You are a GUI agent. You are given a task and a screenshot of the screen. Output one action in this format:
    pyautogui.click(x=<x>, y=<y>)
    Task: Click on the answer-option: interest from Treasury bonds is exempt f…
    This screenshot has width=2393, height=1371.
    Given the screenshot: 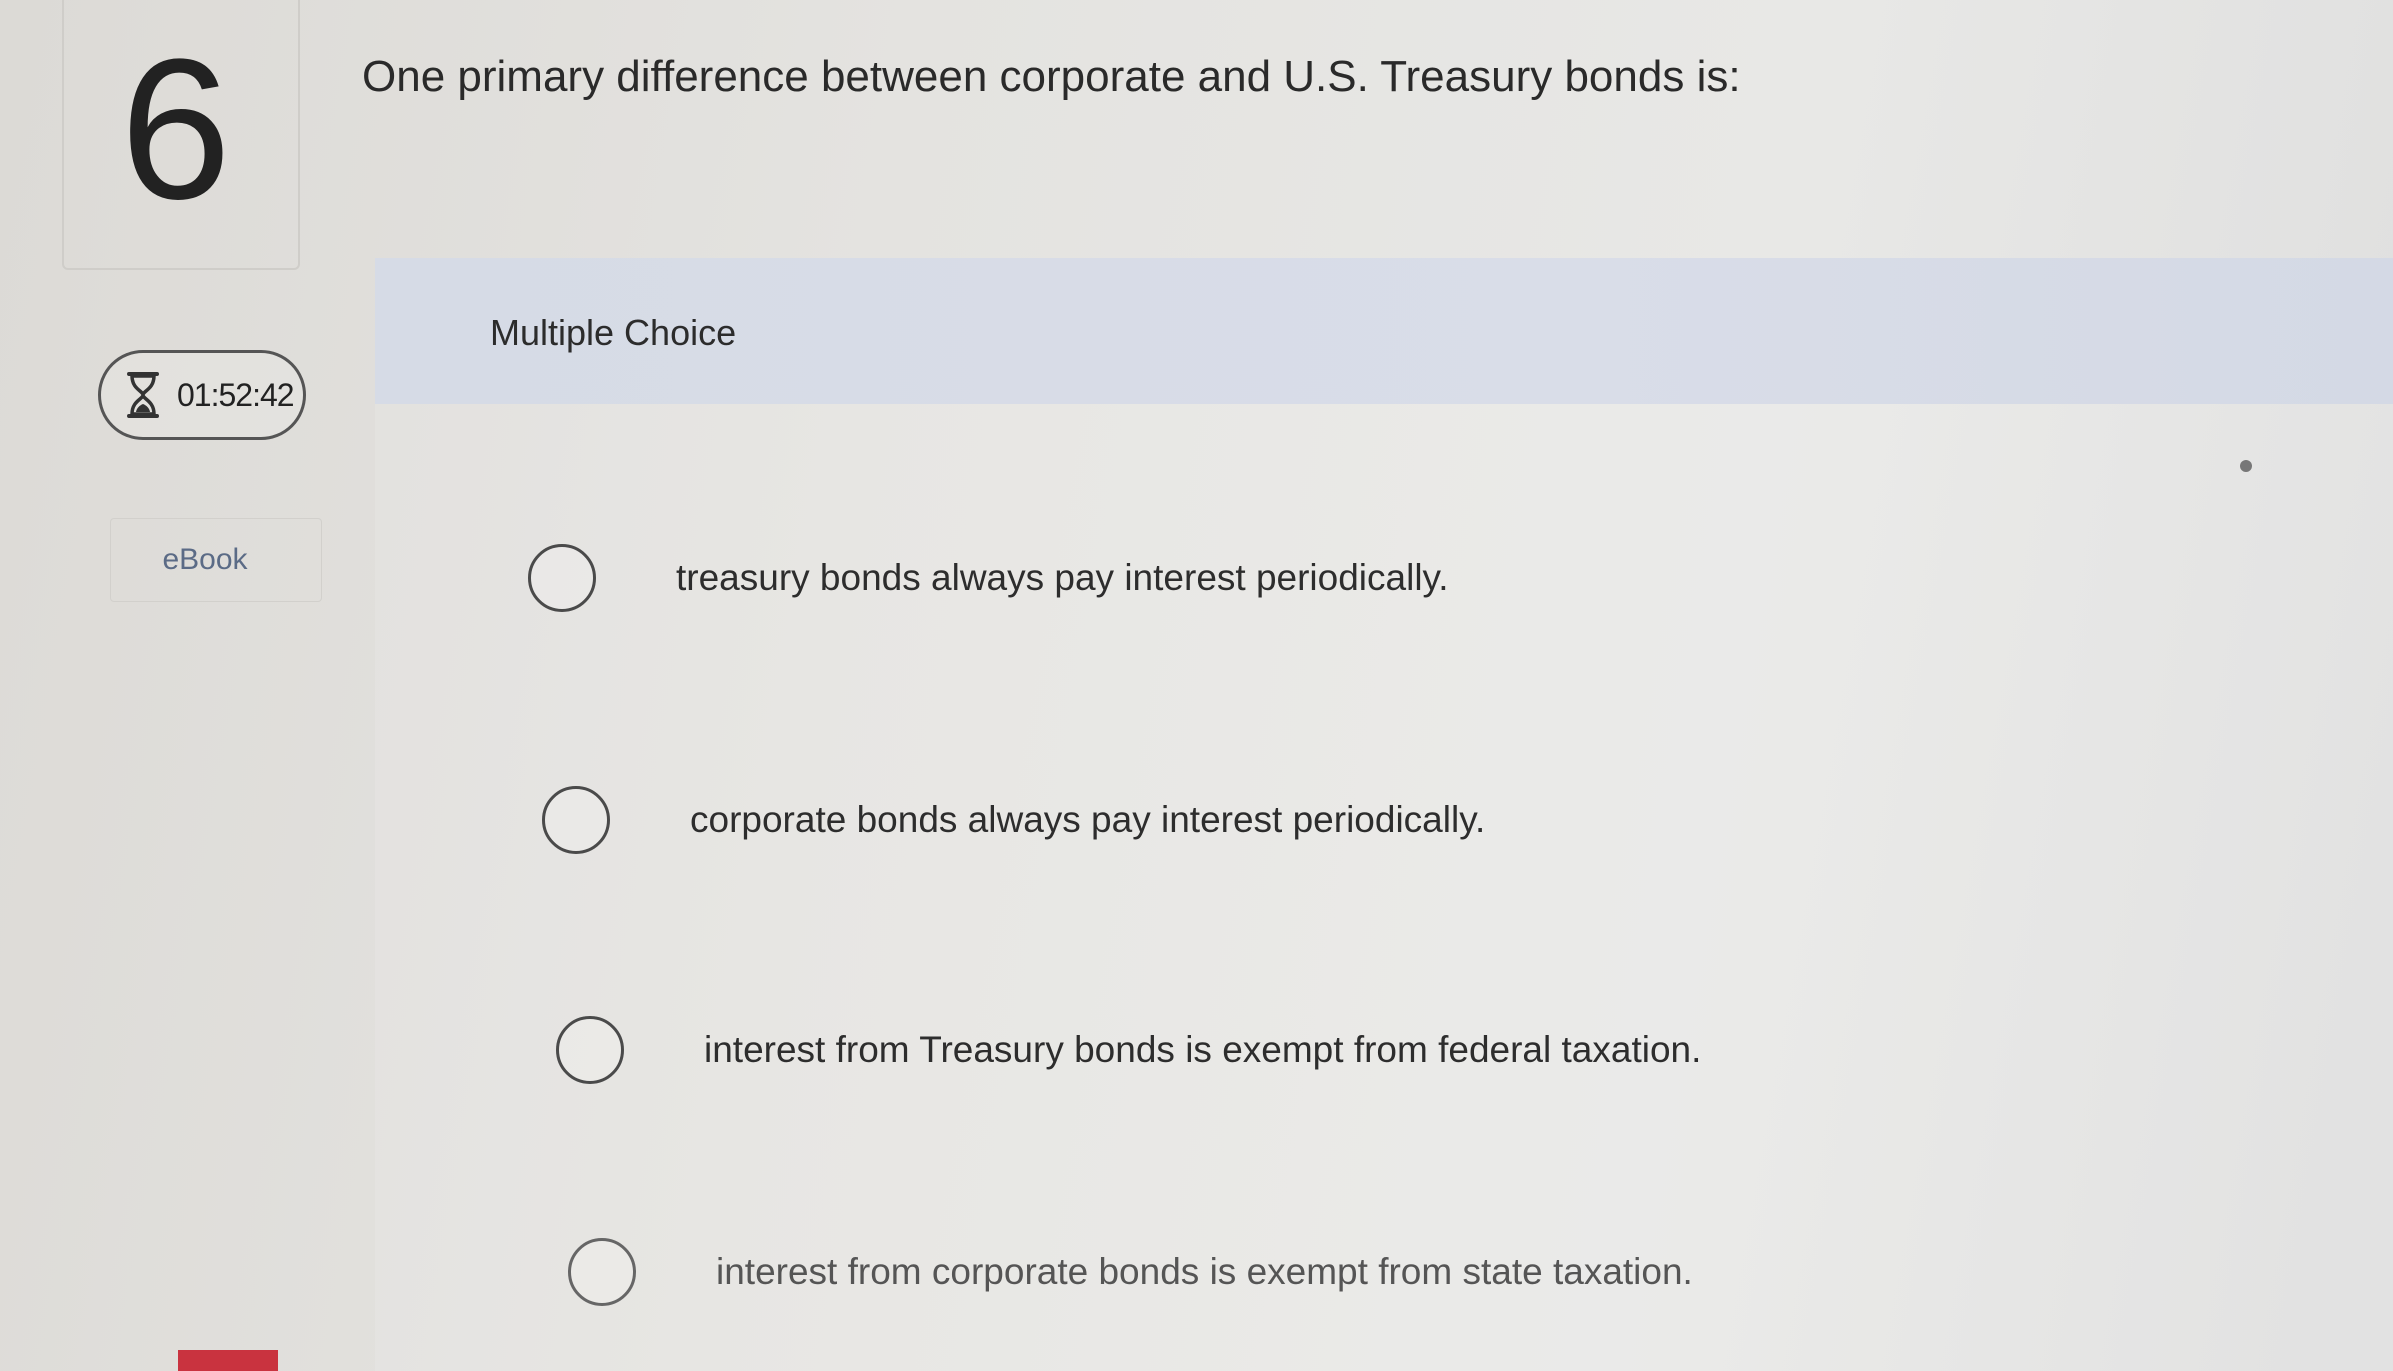 What is the action you would take?
    pyautogui.click(x=1128, y=1050)
    